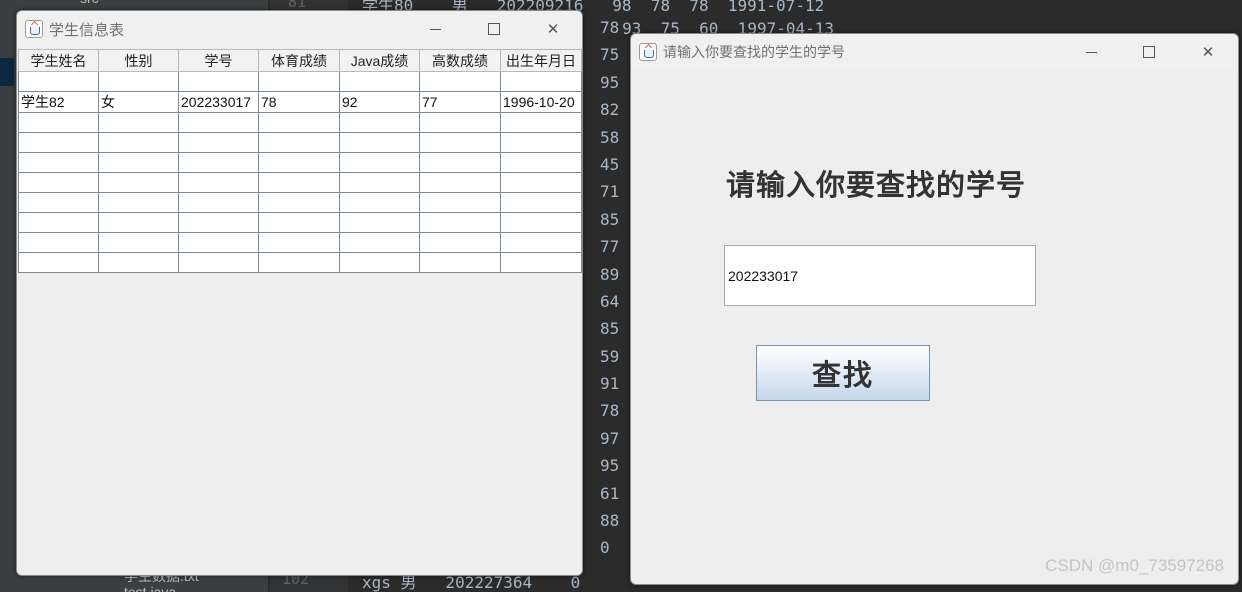 The width and height of the screenshot is (1242, 592). What do you see at coordinates (150, 588) in the screenshot?
I see `ide-tree-item: test.java` at bounding box center [150, 588].